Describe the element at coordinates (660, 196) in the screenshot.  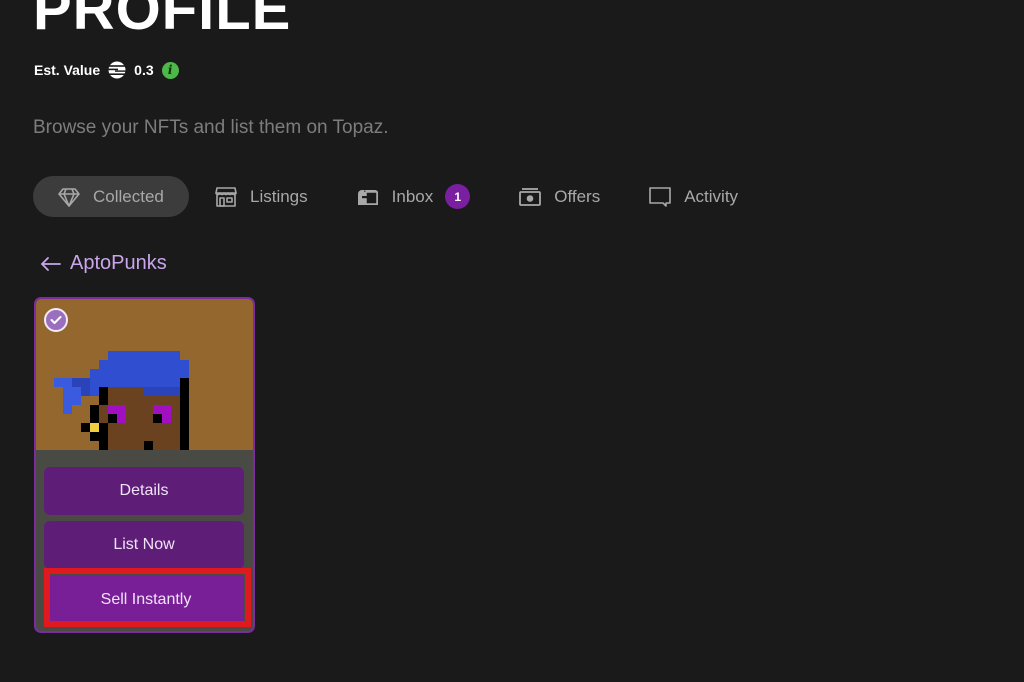
I see `chat-bubble-icon` at that location.